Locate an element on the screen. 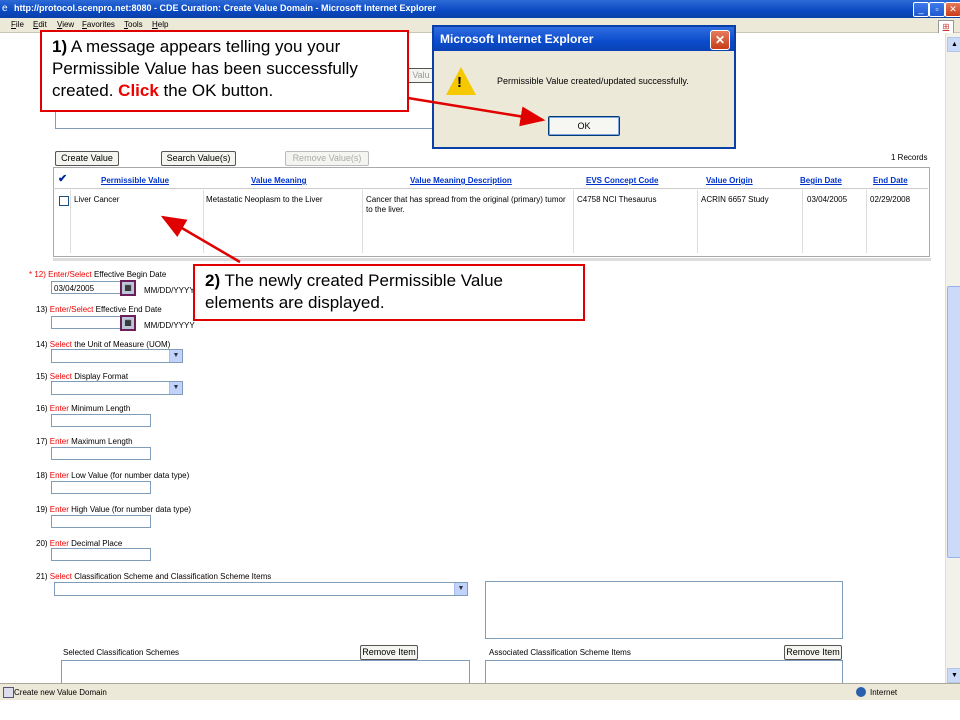 The image size is (960, 720). arrow-to-row is located at coordinates (200, 239).